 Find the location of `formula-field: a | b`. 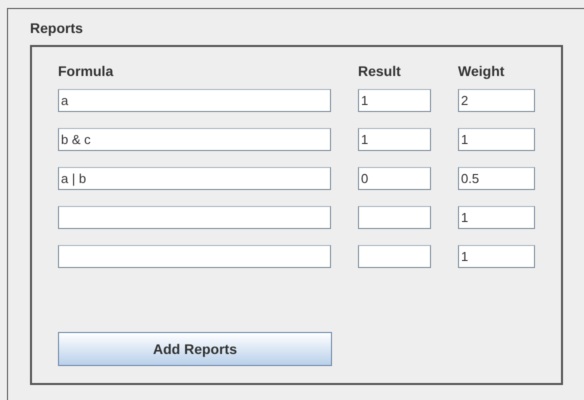

formula-field: a | b is located at coordinates (194, 178).